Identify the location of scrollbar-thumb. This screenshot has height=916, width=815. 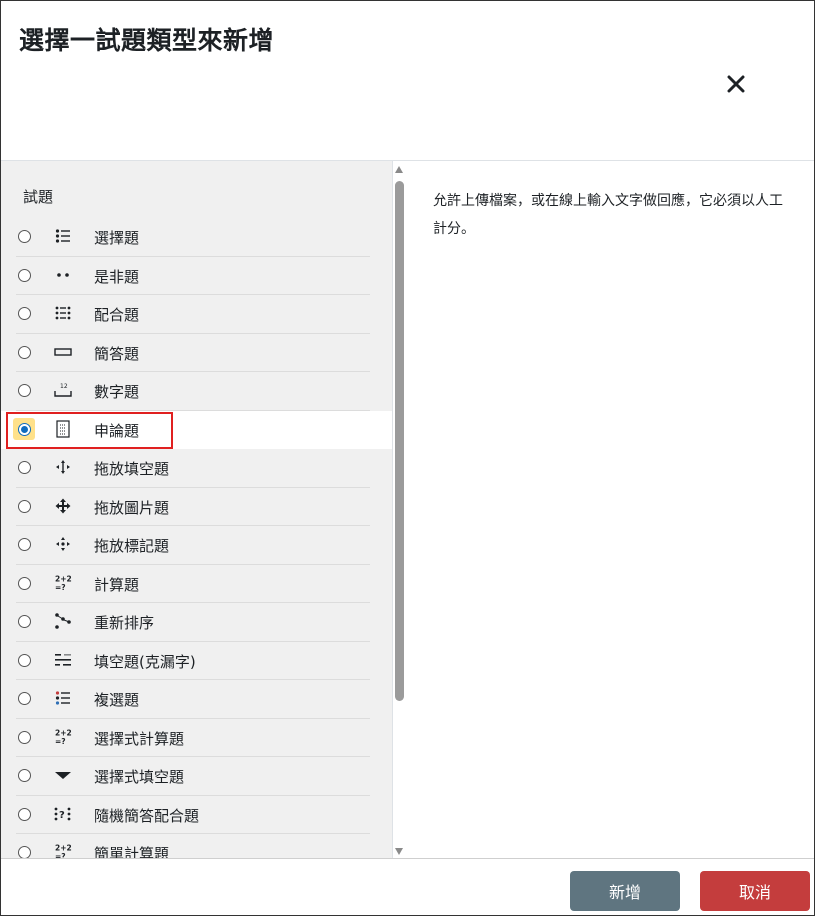
(399, 441).